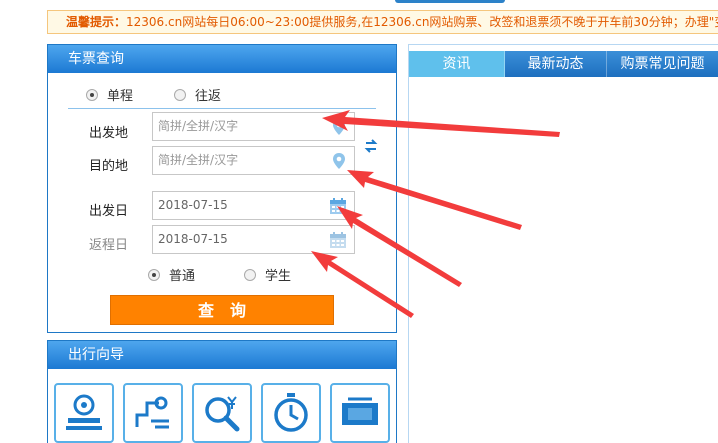 The image size is (718, 443). Describe the element at coordinates (371, 147) in the screenshot. I see `swap-stations-icon` at that location.